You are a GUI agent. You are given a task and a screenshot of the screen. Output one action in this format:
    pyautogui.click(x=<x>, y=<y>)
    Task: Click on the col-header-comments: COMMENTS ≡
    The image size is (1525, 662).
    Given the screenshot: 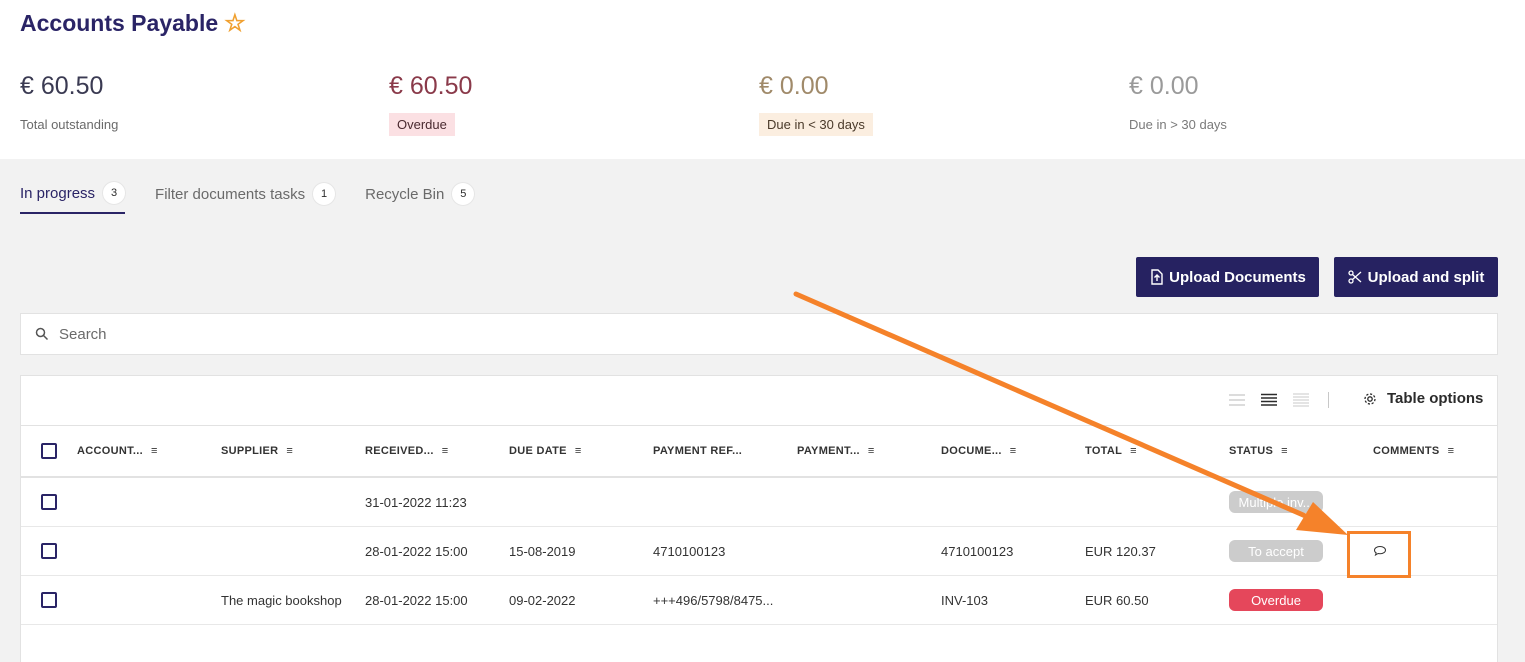 What is the action you would take?
    pyautogui.click(x=1413, y=451)
    